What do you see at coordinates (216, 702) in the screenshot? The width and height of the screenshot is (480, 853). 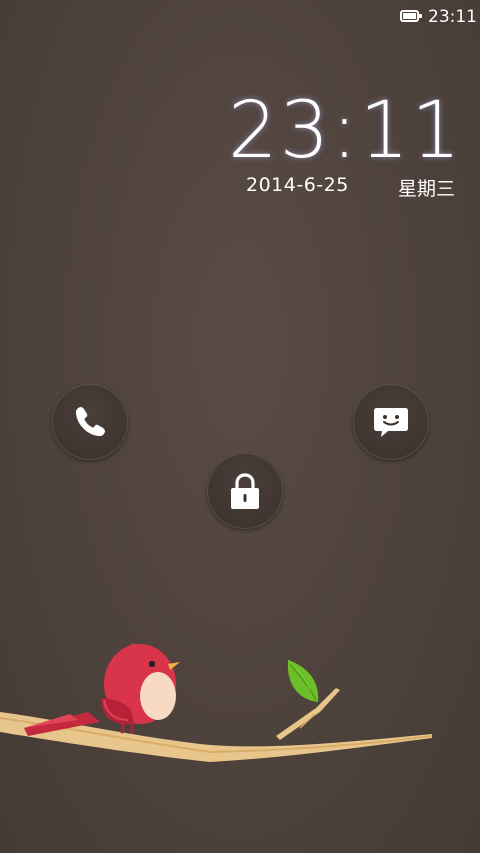 I see `wallpaper-illustration` at bounding box center [216, 702].